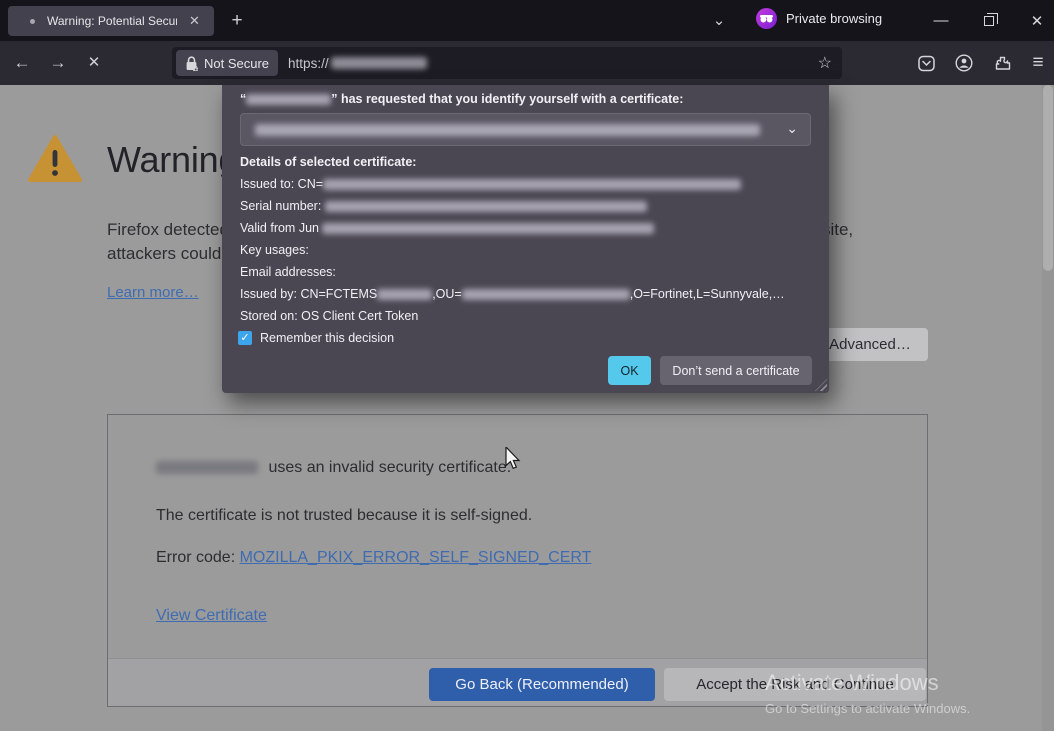  I want to click on details-heading: Details of selected certificate:, so click(328, 162).